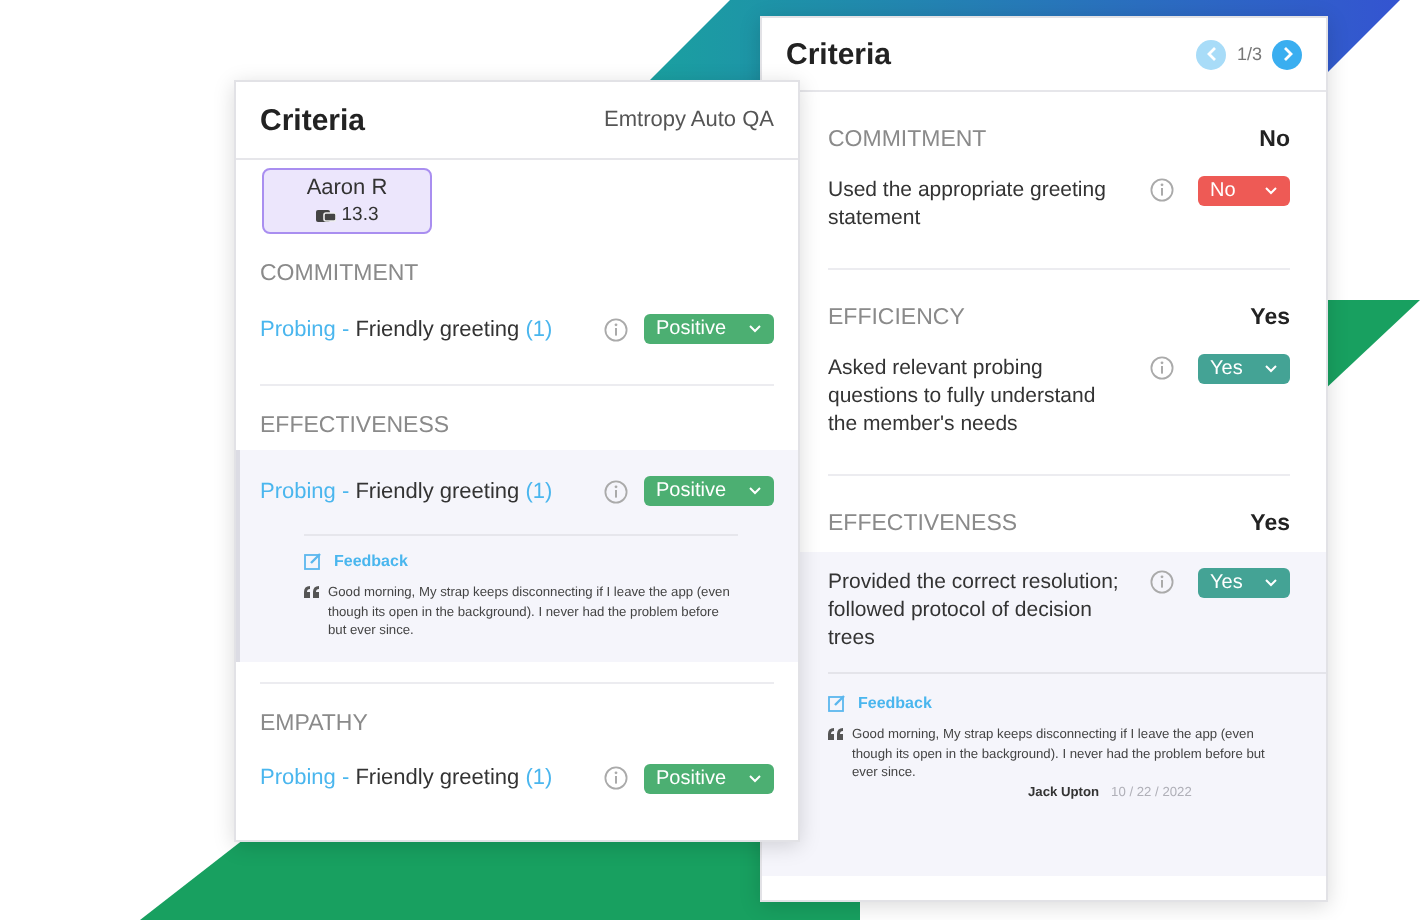  What do you see at coordinates (974, 610) in the screenshot?
I see `criterion-label: Provided the correct resolution; followed protocol of decision trees` at bounding box center [974, 610].